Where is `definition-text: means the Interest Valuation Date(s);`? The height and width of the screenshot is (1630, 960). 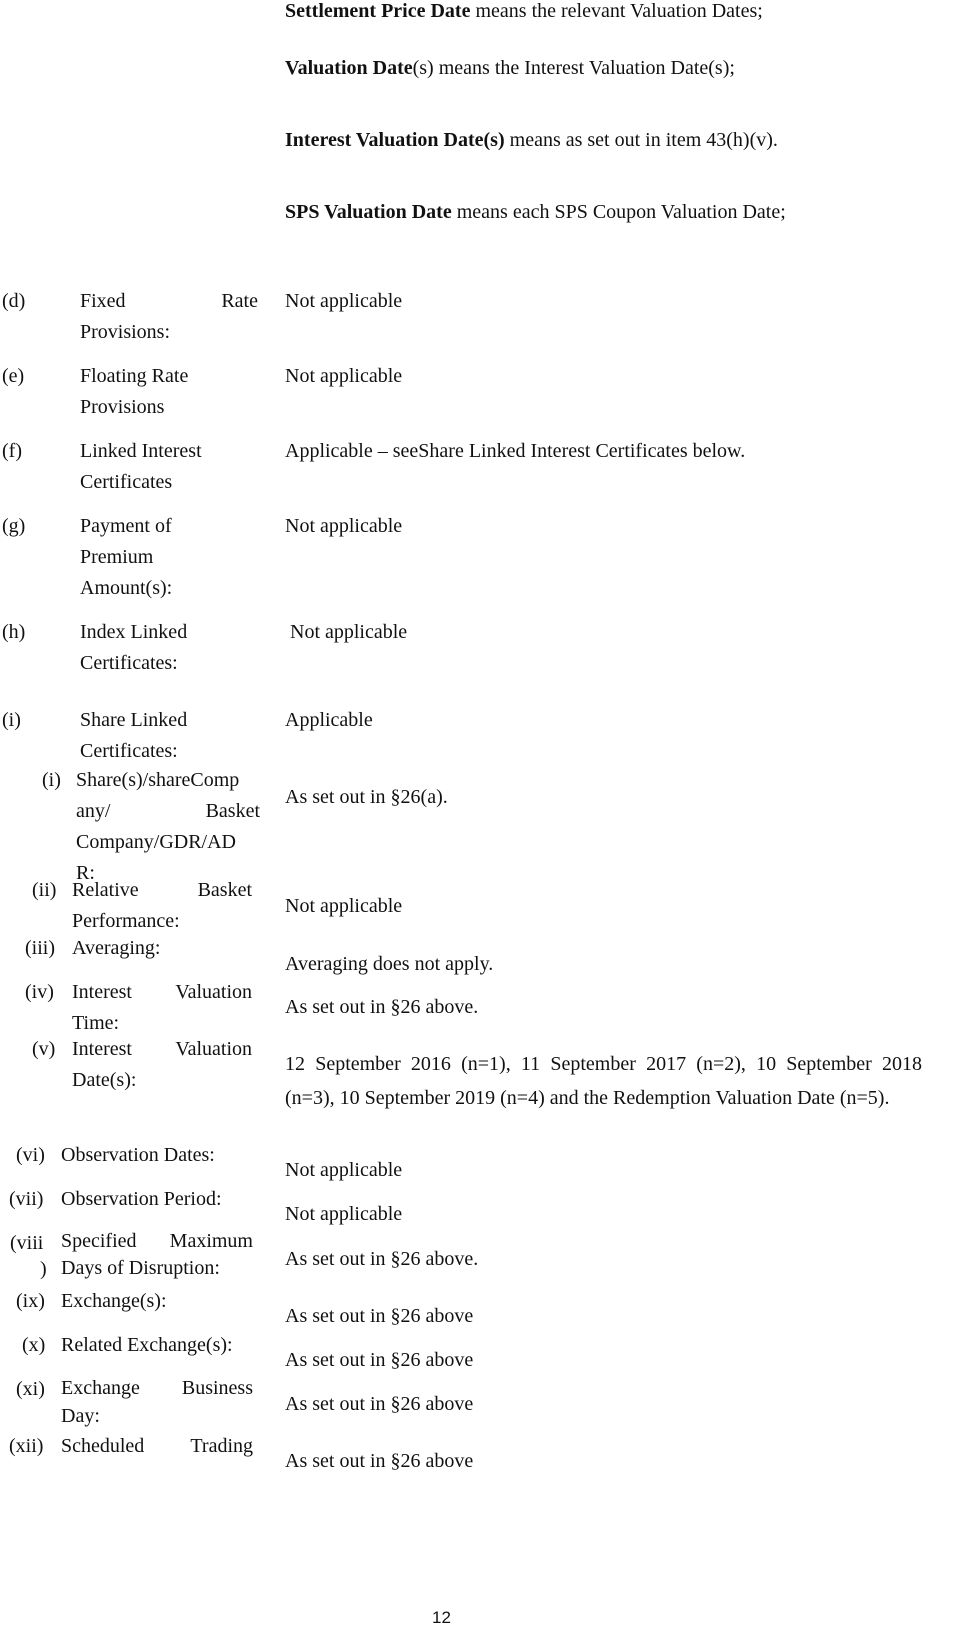
definition-text: means the Interest Valuation Date(s); is located at coordinates (584, 68).